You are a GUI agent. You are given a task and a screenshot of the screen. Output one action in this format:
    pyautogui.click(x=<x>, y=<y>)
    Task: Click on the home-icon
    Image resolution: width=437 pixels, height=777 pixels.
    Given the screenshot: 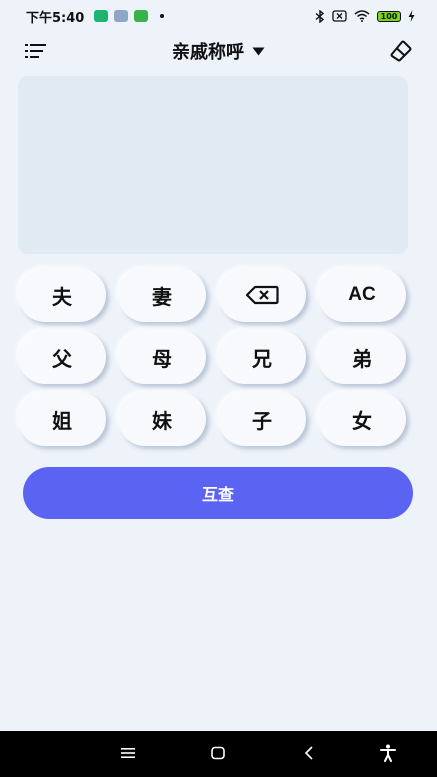 What is the action you would take?
    pyautogui.click(x=218, y=753)
    